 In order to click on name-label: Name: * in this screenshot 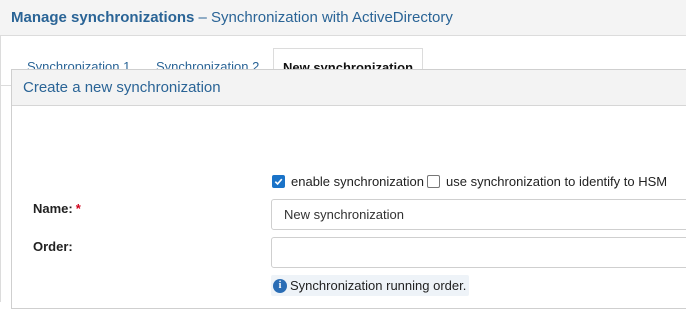, I will do `click(57, 208)`.